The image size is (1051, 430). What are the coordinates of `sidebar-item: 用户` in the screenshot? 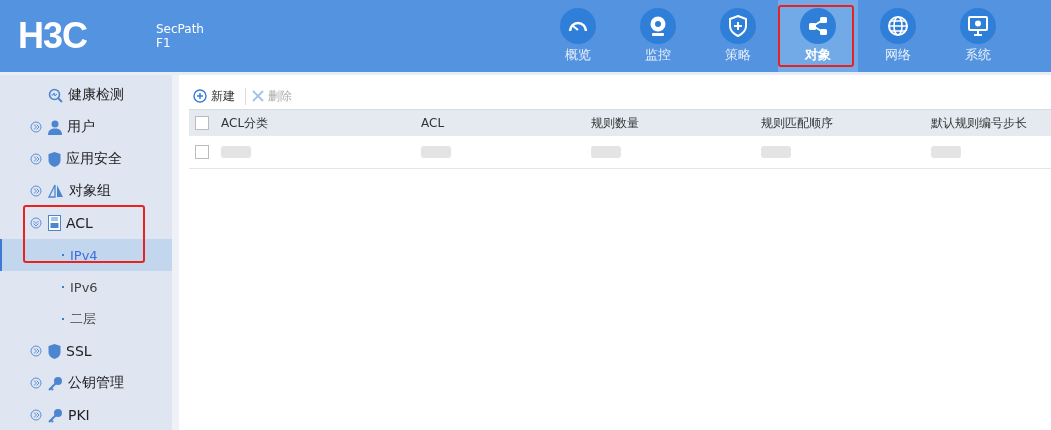 It's located at (86, 127).